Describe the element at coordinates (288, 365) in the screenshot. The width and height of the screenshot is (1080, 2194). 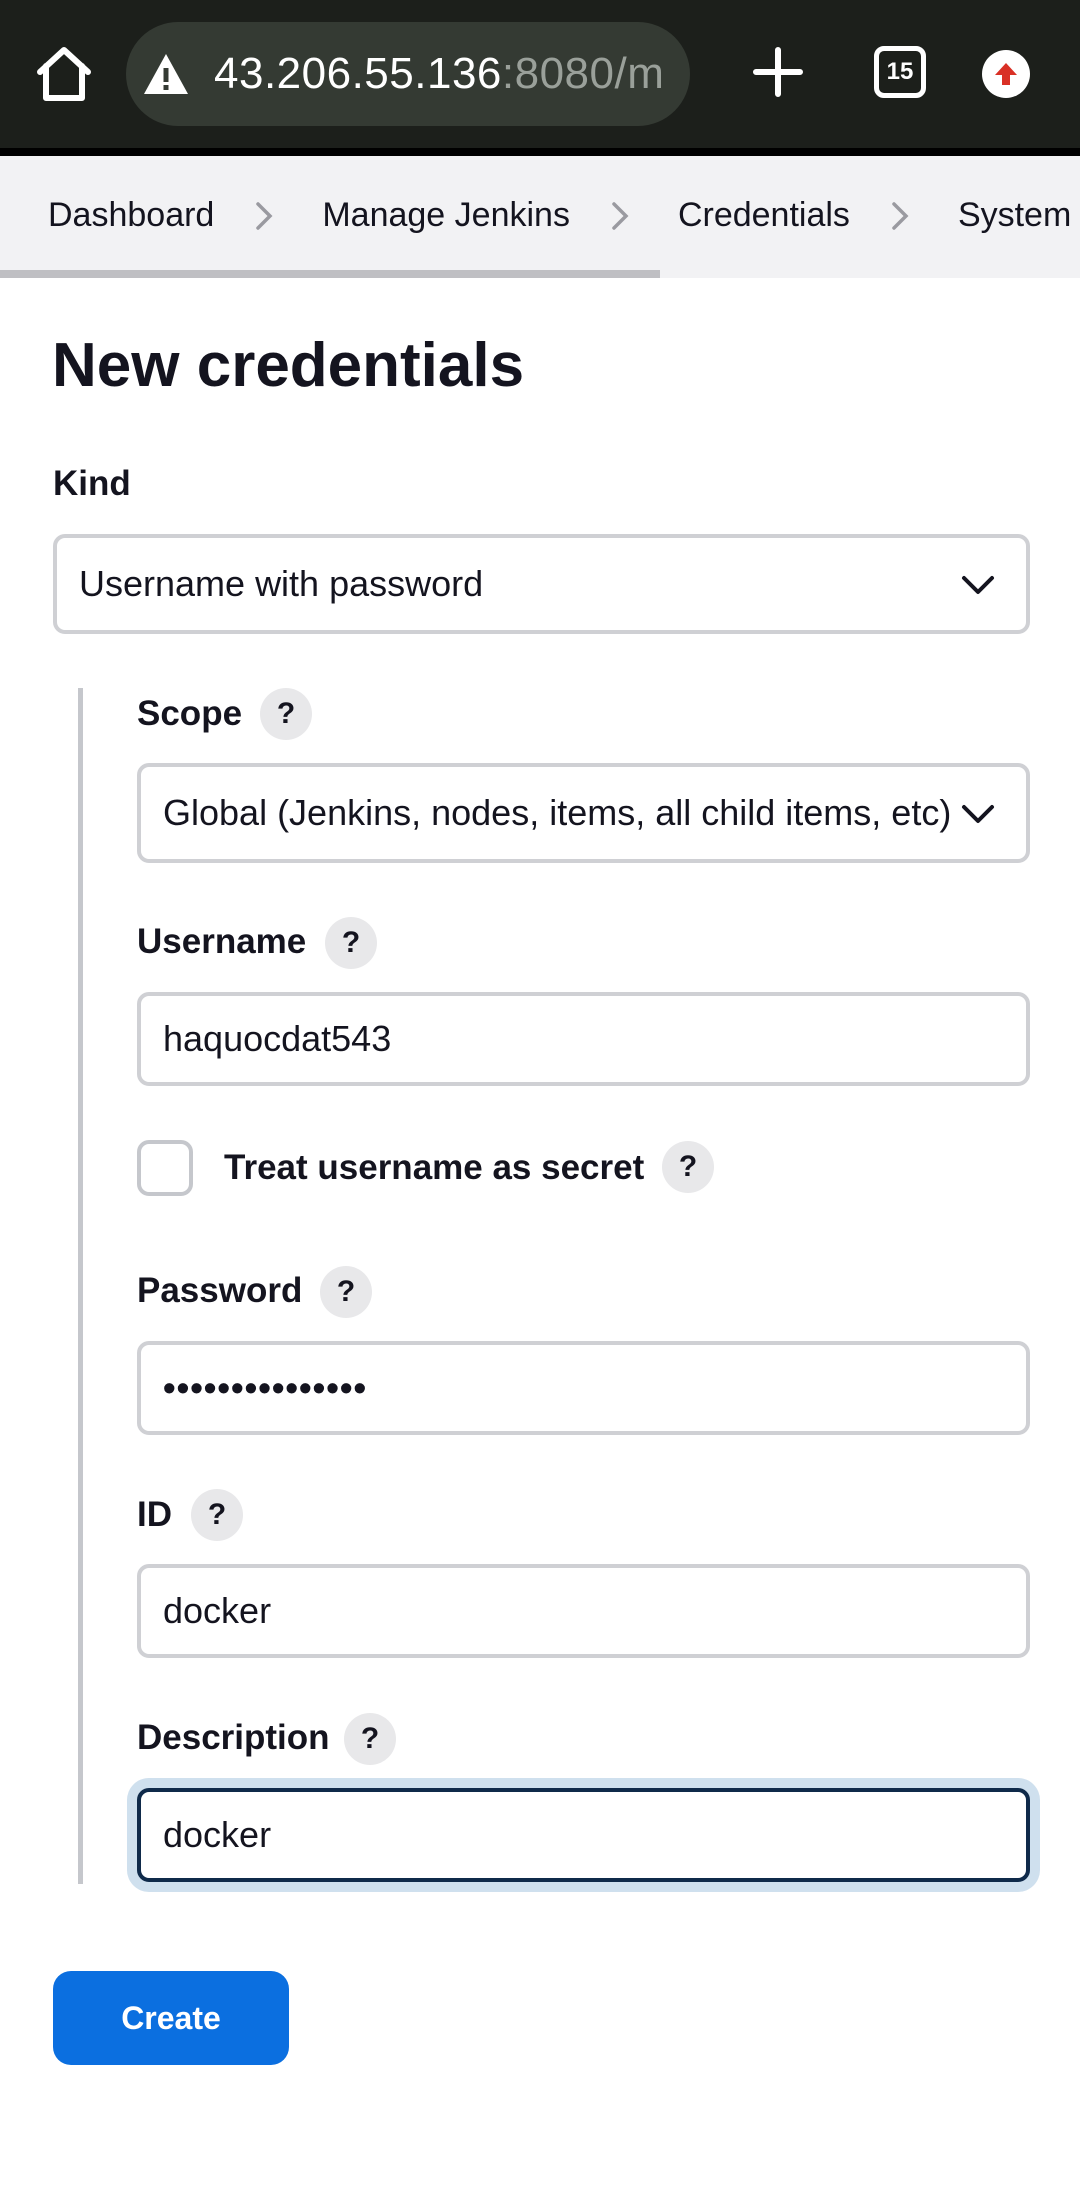
I see `page-title: New credentials` at that location.